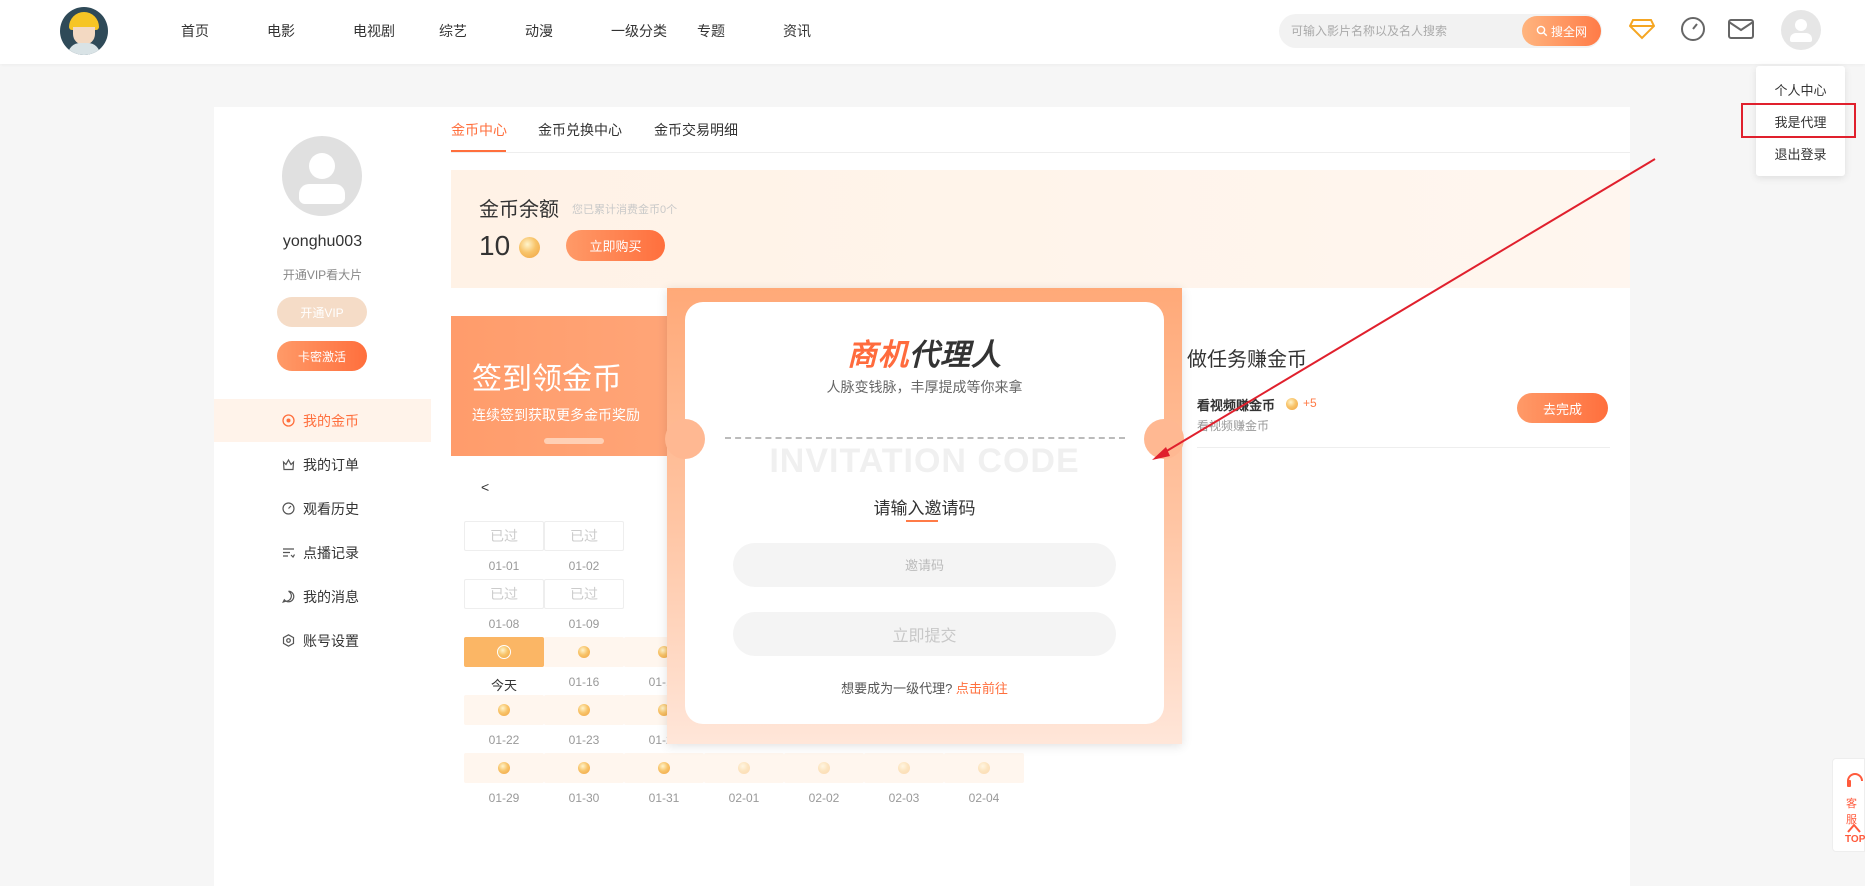 This screenshot has height=886, width=1865. What do you see at coordinates (924, 461) in the screenshot?
I see `invitation-watermark: INVITATION CODE` at bounding box center [924, 461].